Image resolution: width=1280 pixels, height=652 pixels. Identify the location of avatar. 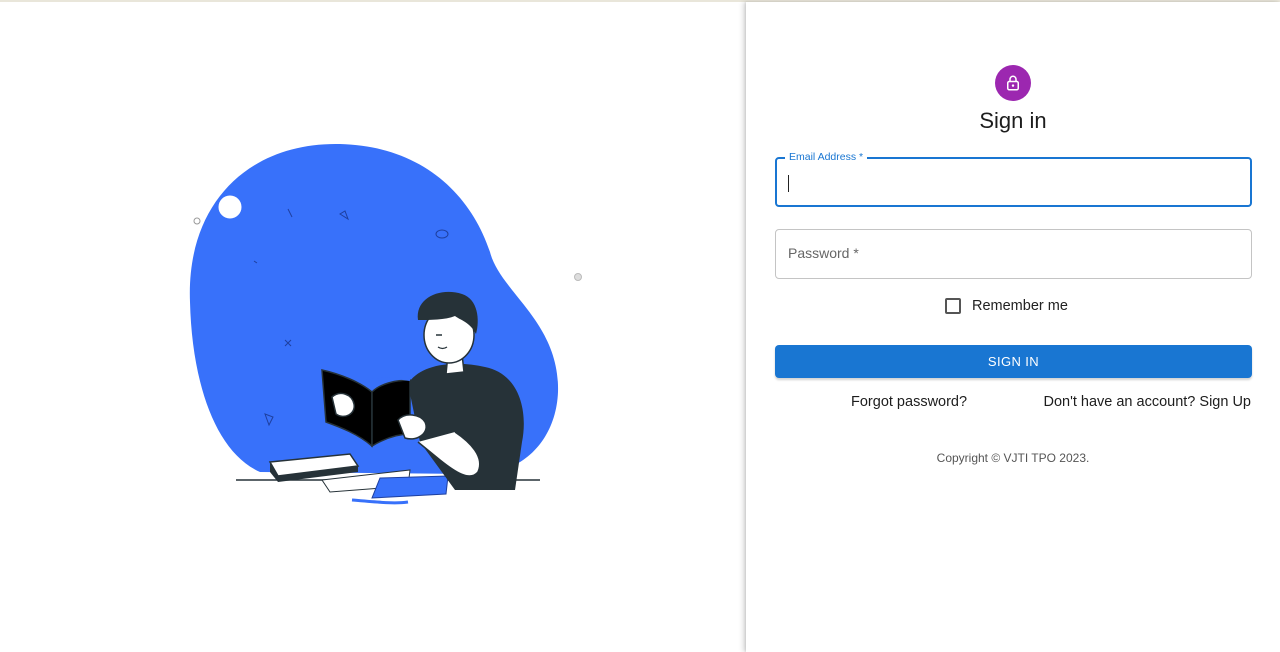
(1013, 83).